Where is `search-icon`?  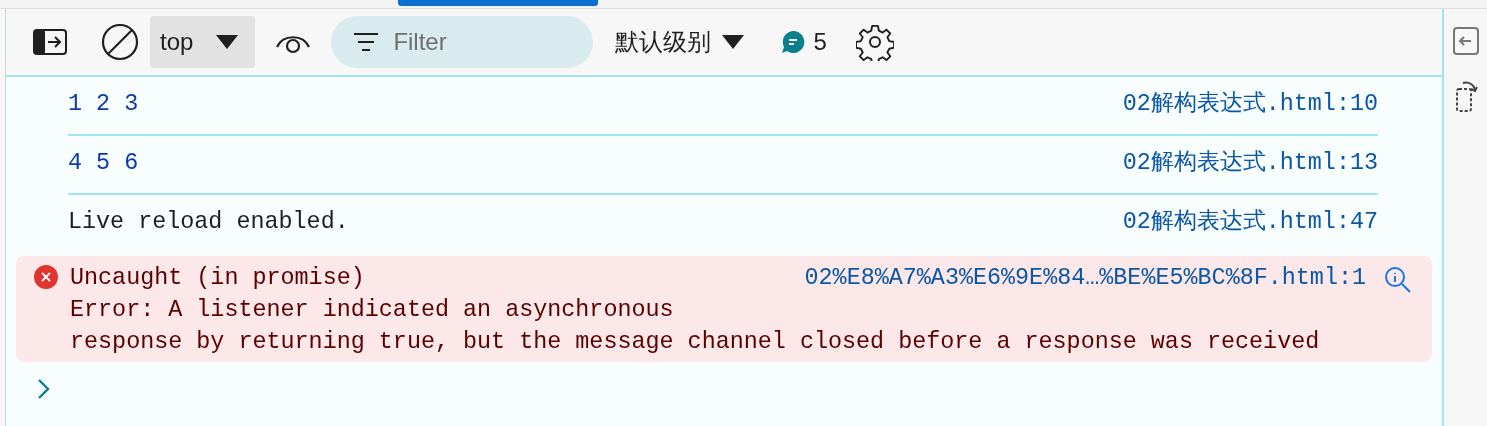 search-icon is located at coordinates (1398, 280).